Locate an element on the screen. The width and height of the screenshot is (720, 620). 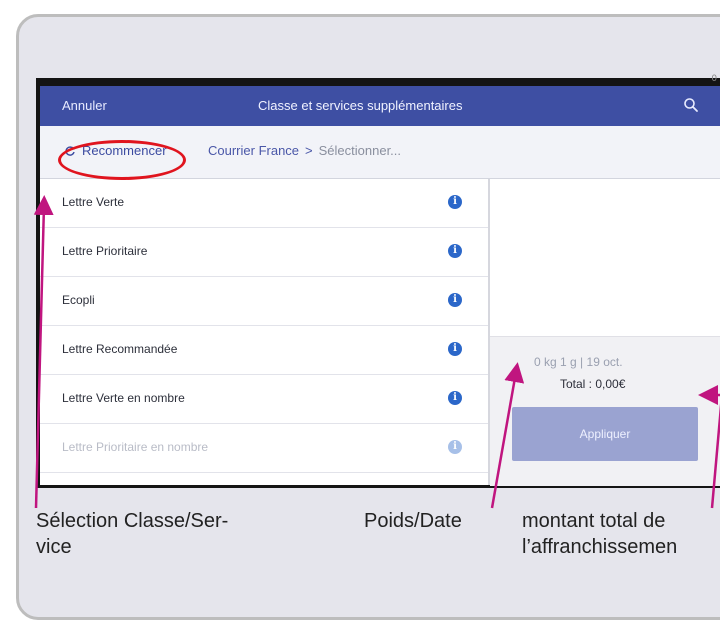
list-item-lettre-recommandee: Lettre Recommandée i is located at coordinates (264, 350).